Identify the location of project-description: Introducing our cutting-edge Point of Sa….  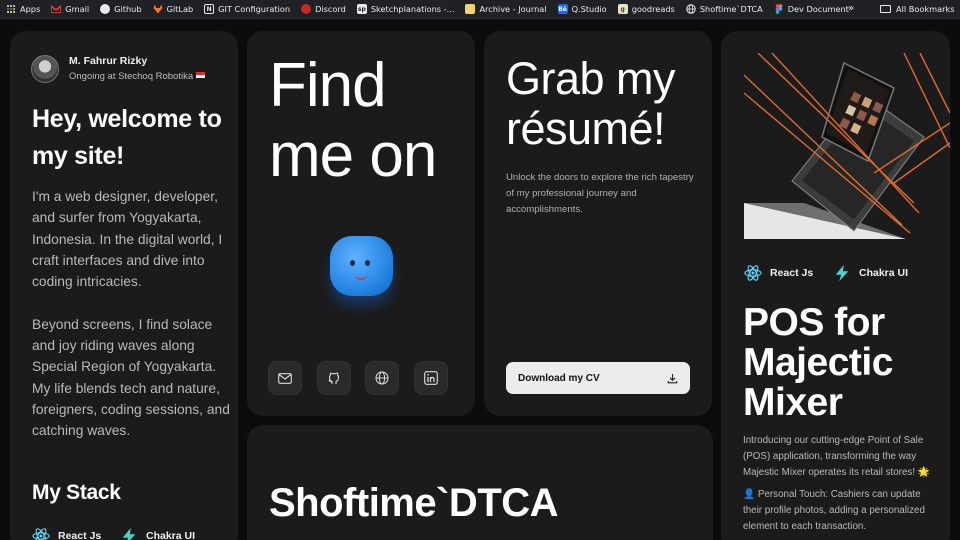
(836, 456).